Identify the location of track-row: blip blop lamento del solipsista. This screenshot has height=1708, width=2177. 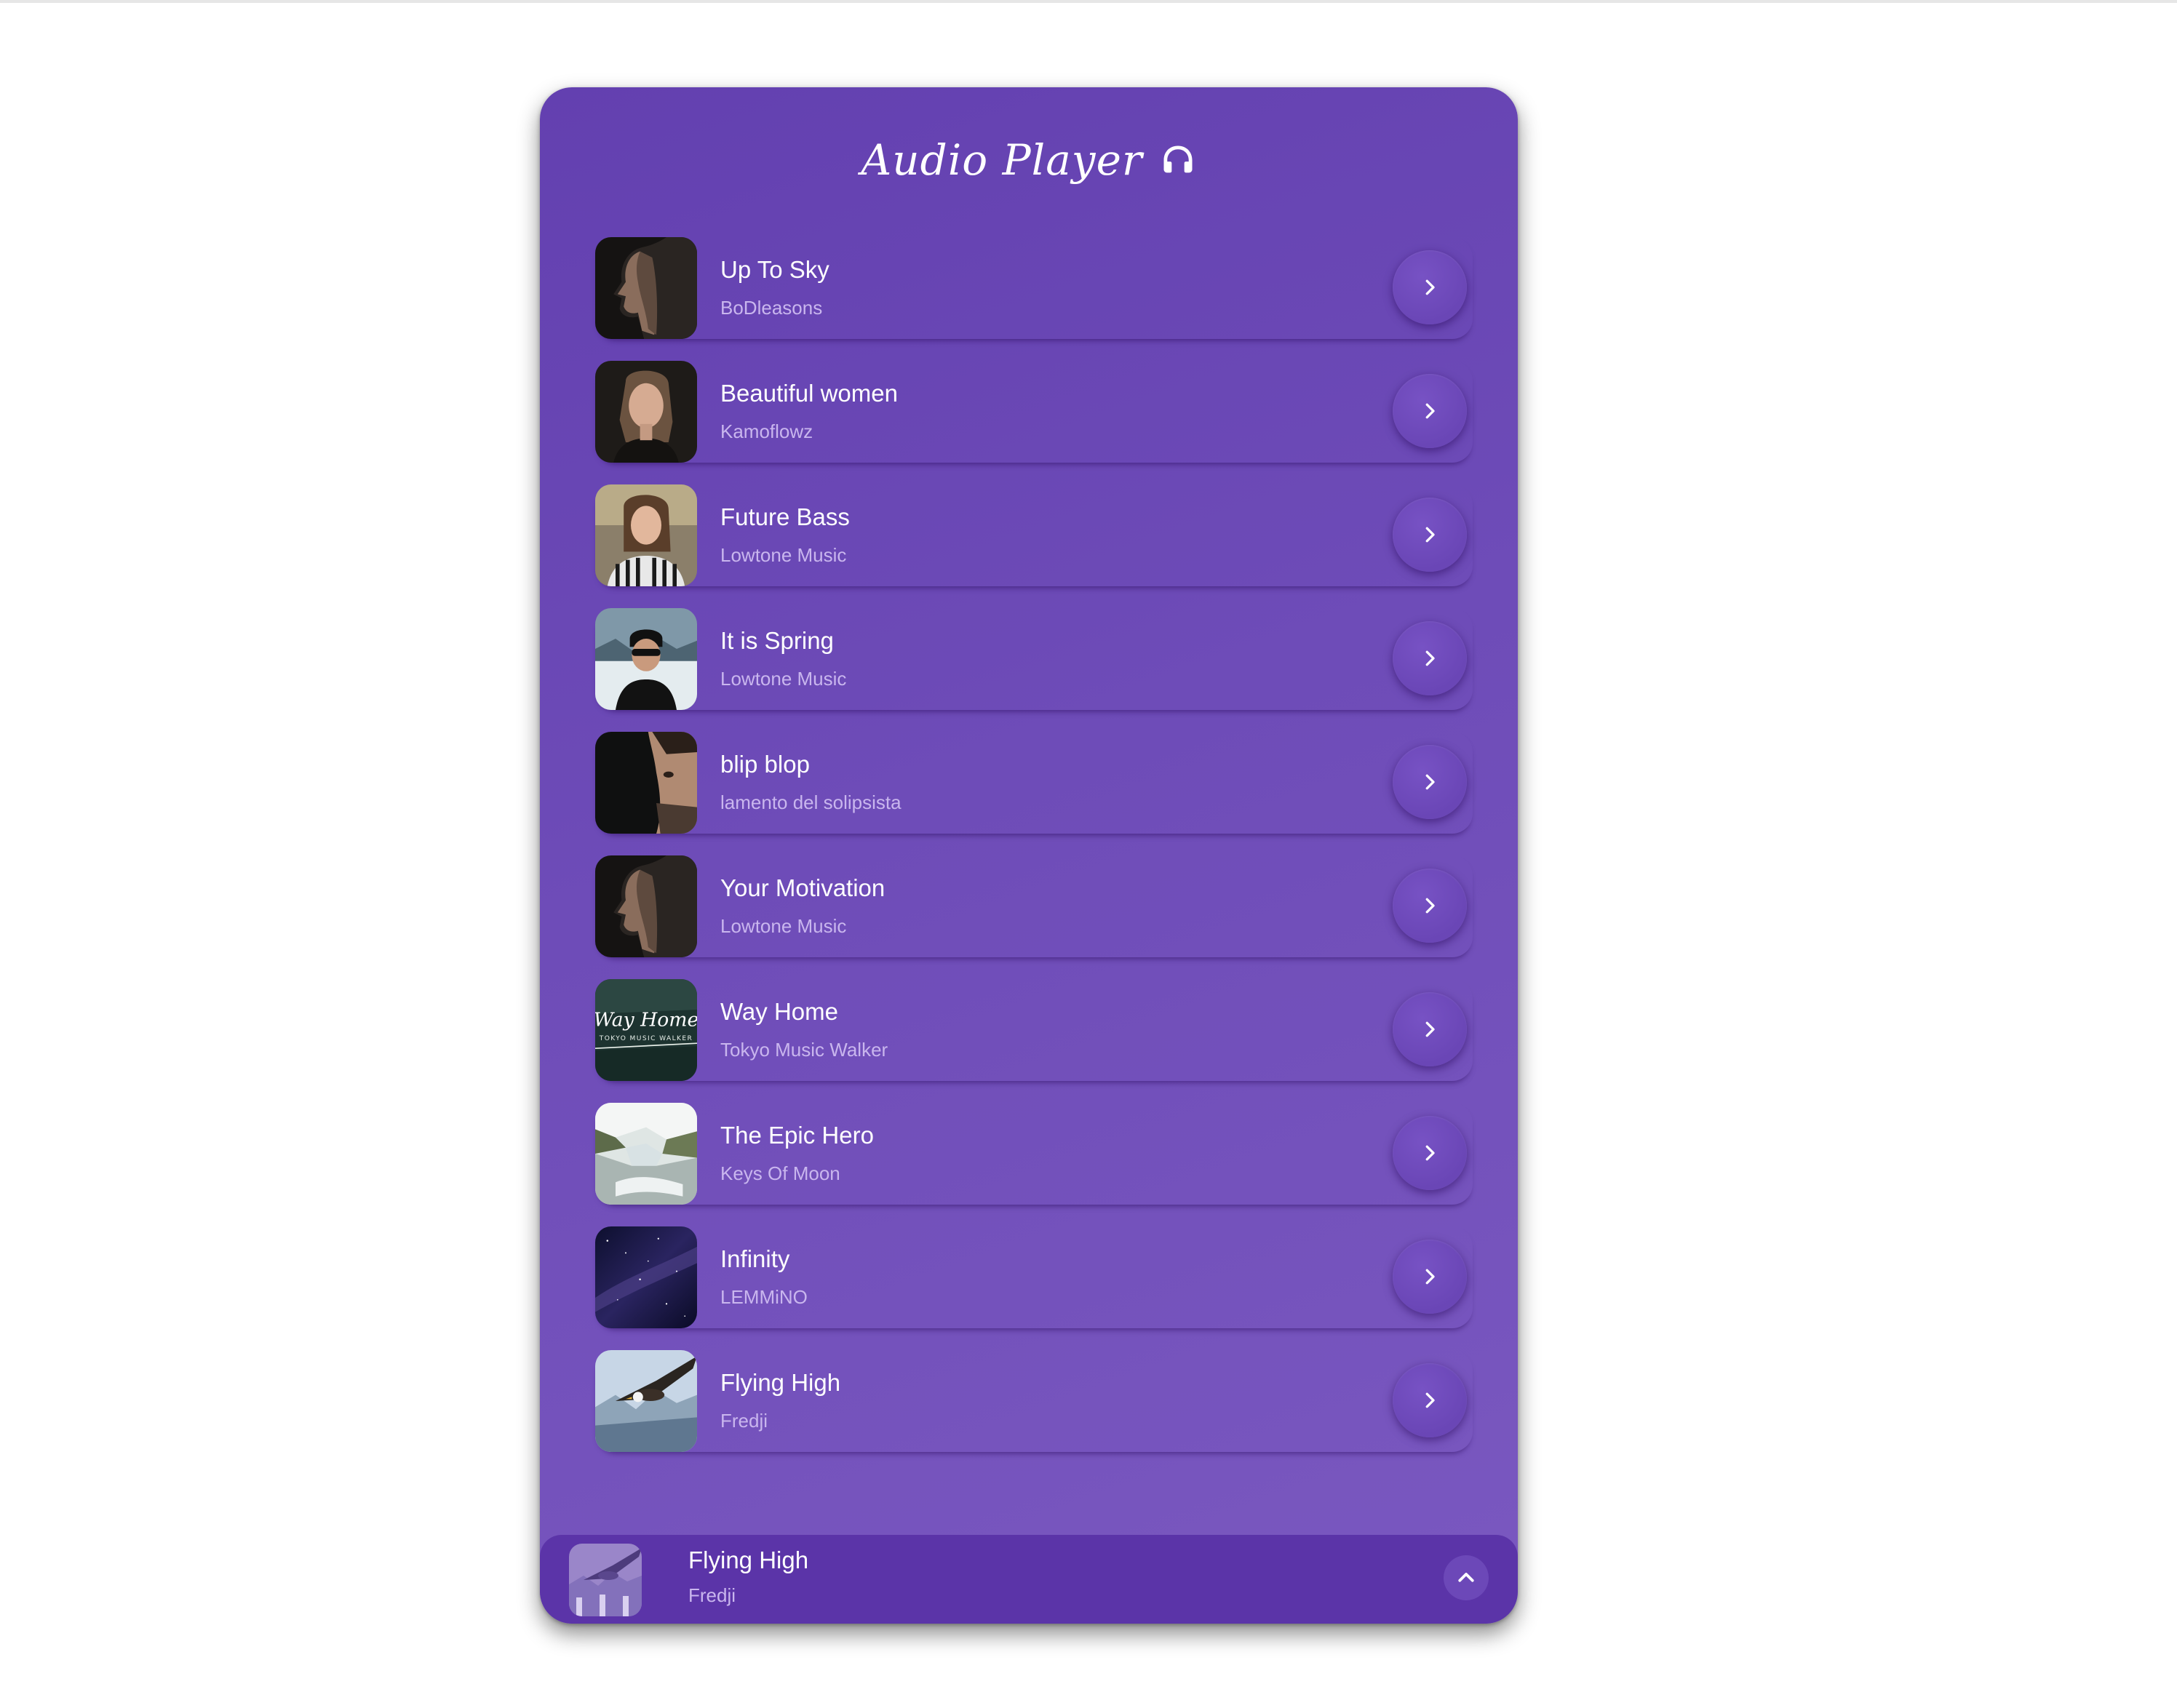
(1034, 783).